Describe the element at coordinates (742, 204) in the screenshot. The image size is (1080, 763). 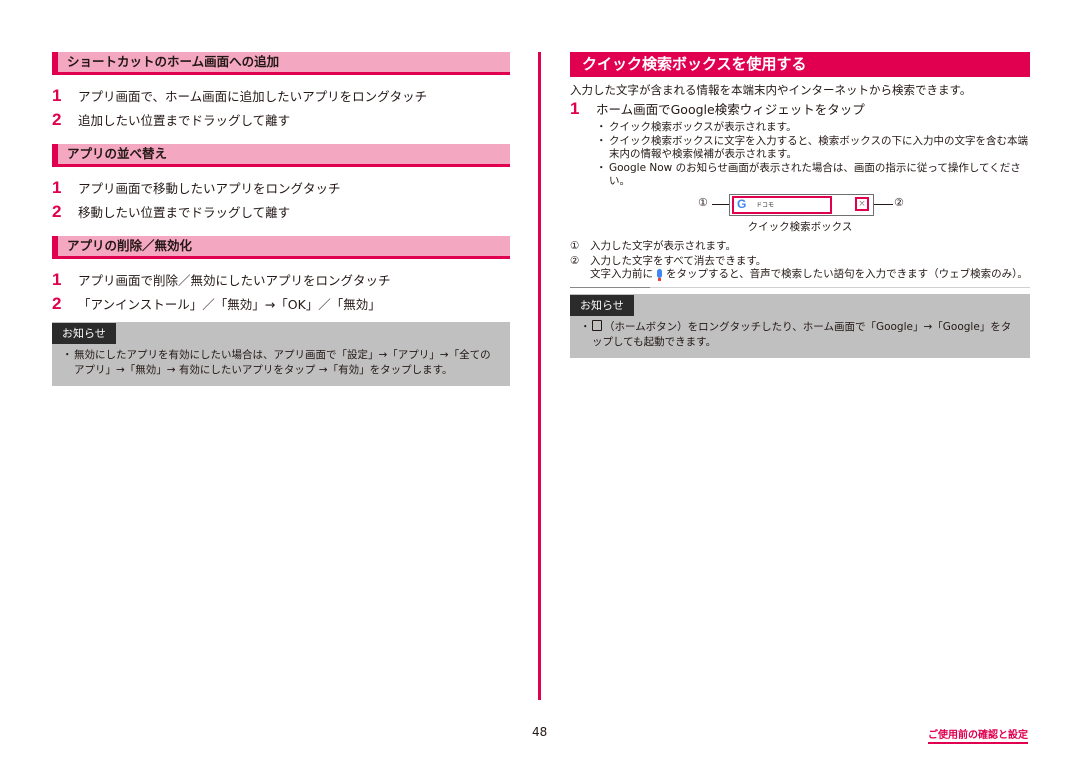
I see `google-g-icon: G` at that location.